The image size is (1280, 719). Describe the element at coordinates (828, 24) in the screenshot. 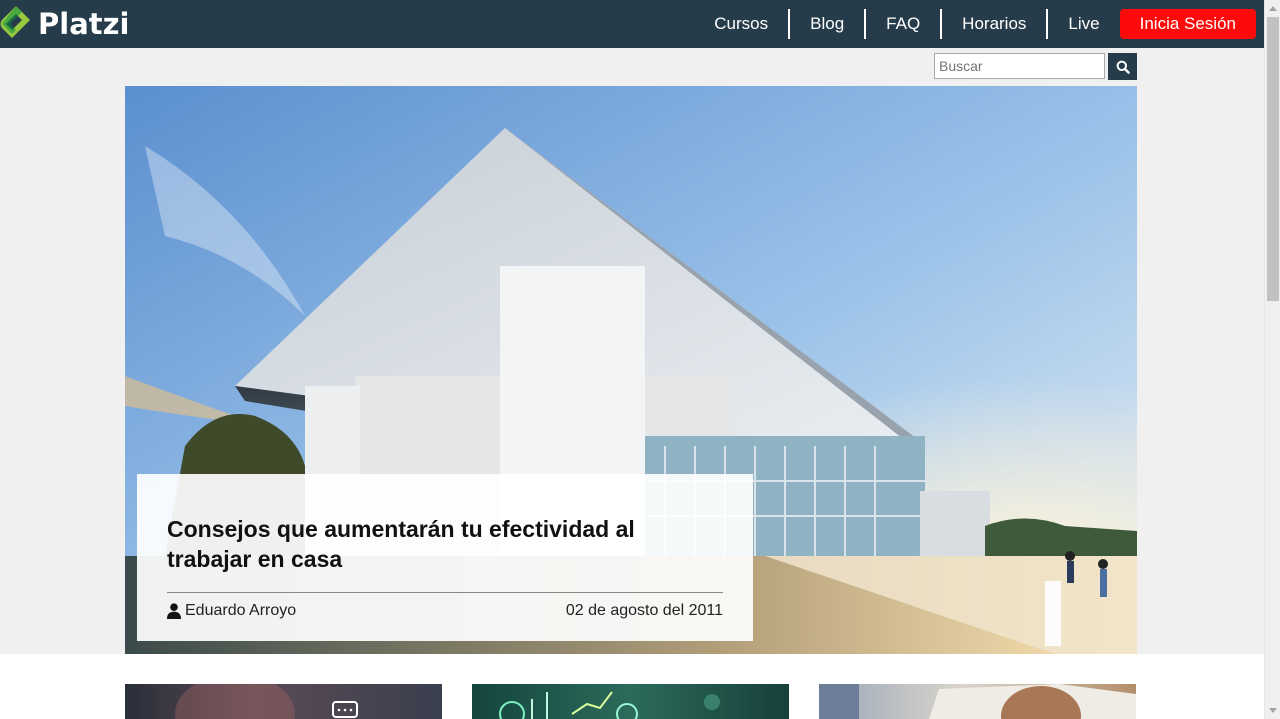

I see `nav-blog: Blog` at that location.